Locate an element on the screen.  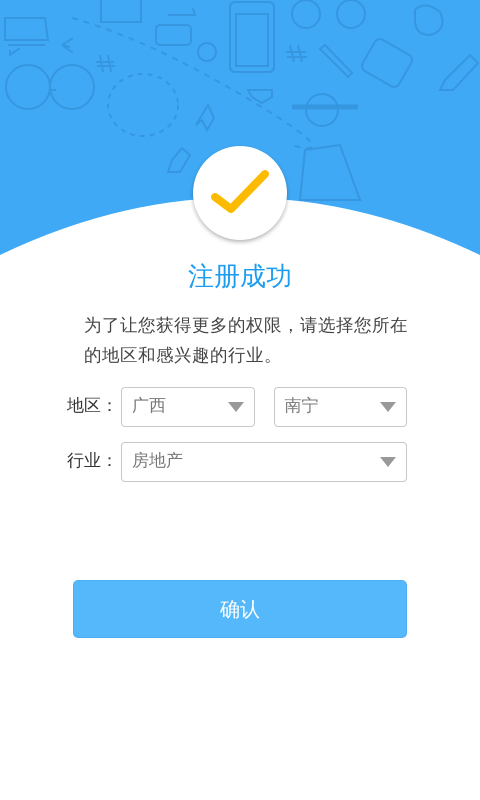
page-title: 注册成功 is located at coordinates (240, 277).